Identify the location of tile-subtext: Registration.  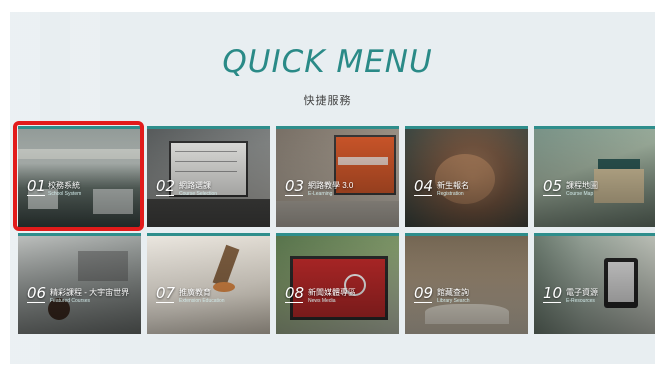
(450, 194).